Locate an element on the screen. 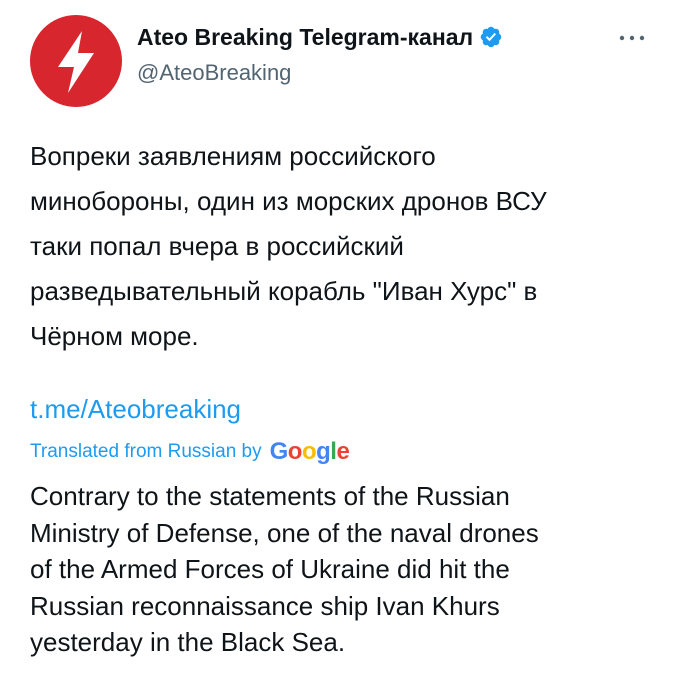 This screenshot has width=680, height=680. display-name: Ateo Breaking Telegram-канал is located at coordinates (305, 37).